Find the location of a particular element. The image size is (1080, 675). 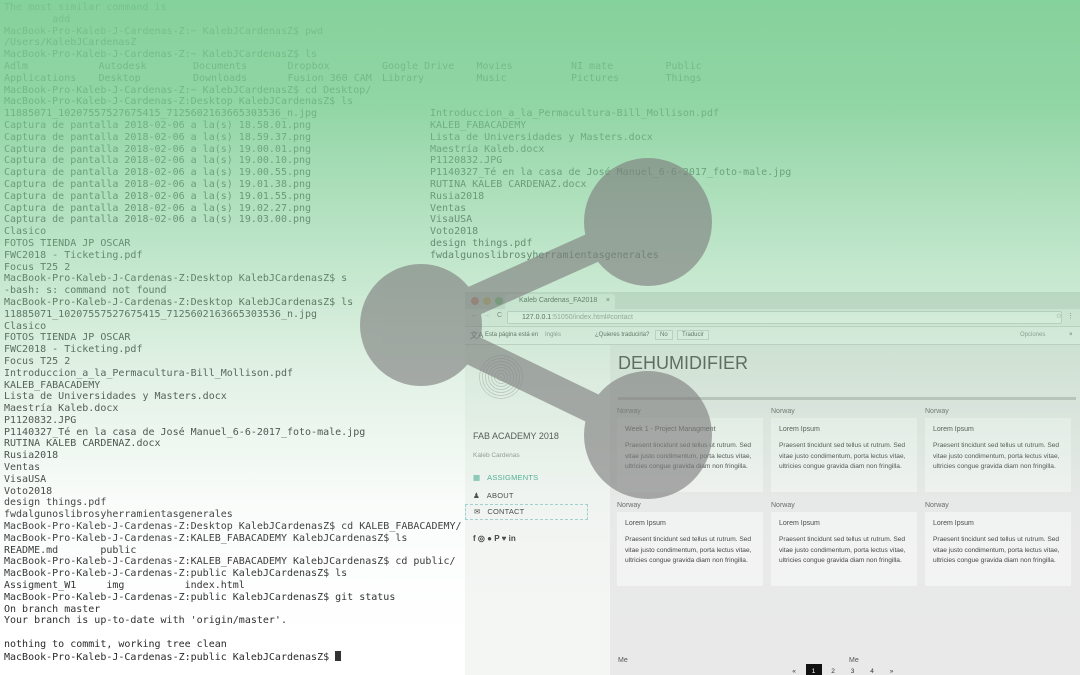

page-link: 4 is located at coordinates (872, 669).